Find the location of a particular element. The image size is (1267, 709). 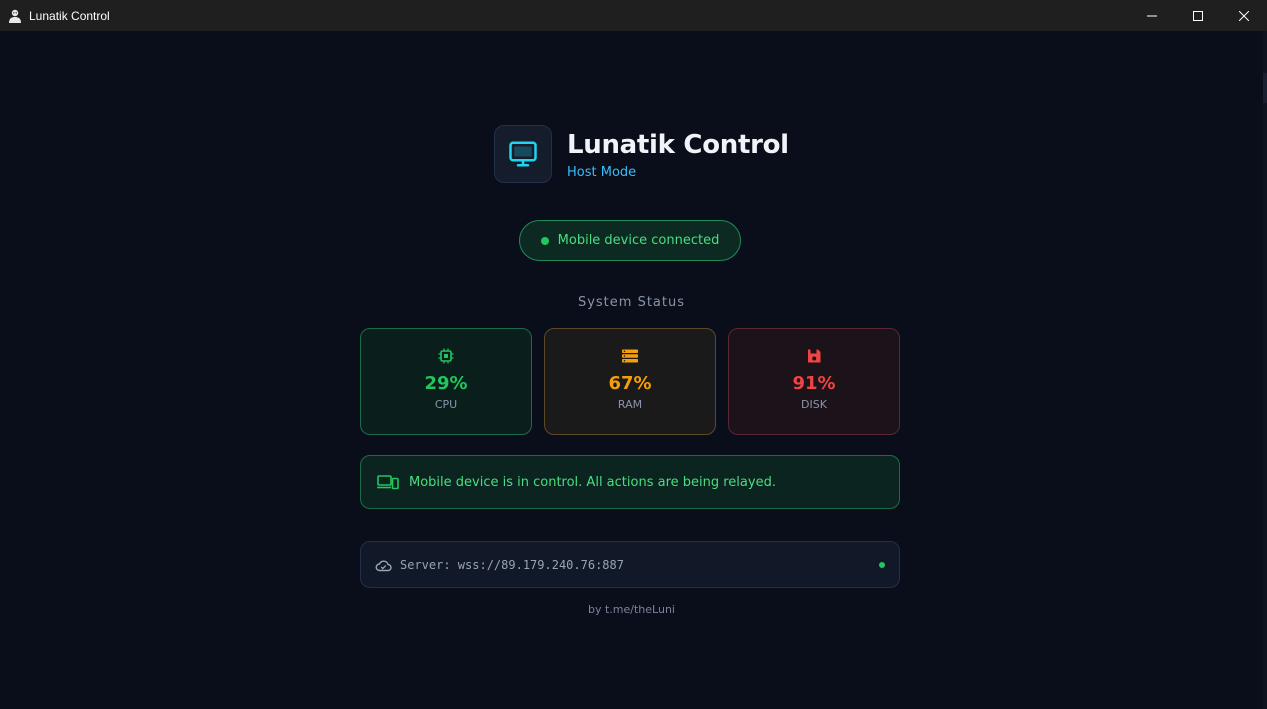

section-title: System Status is located at coordinates (631, 302).